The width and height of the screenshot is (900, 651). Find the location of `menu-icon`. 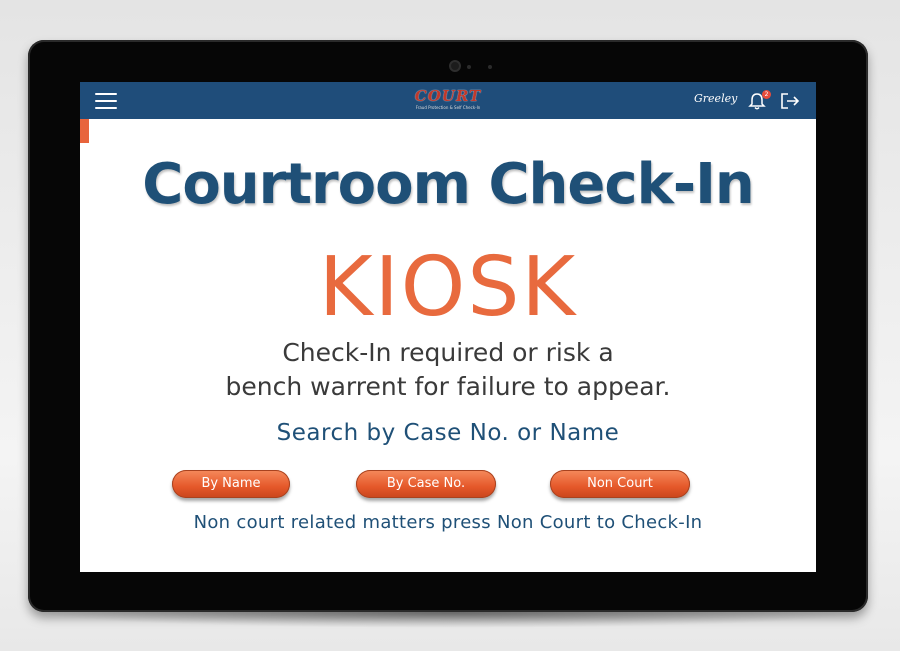

menu-icon is located at coordinates (106, 101).